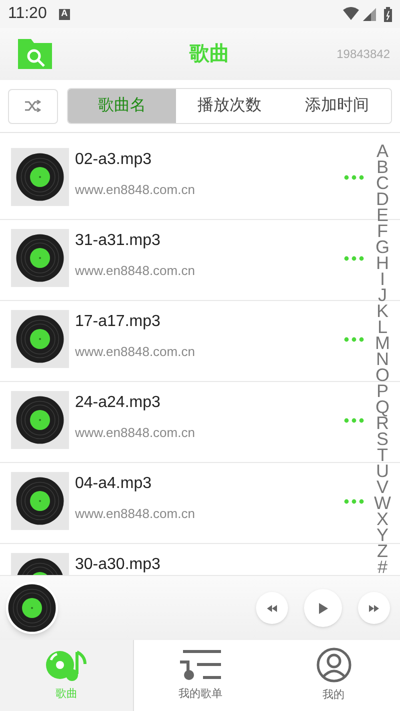  Describe the element at coordinates (382, 167) in the screenshot. I see `index-letter: B` at that location.